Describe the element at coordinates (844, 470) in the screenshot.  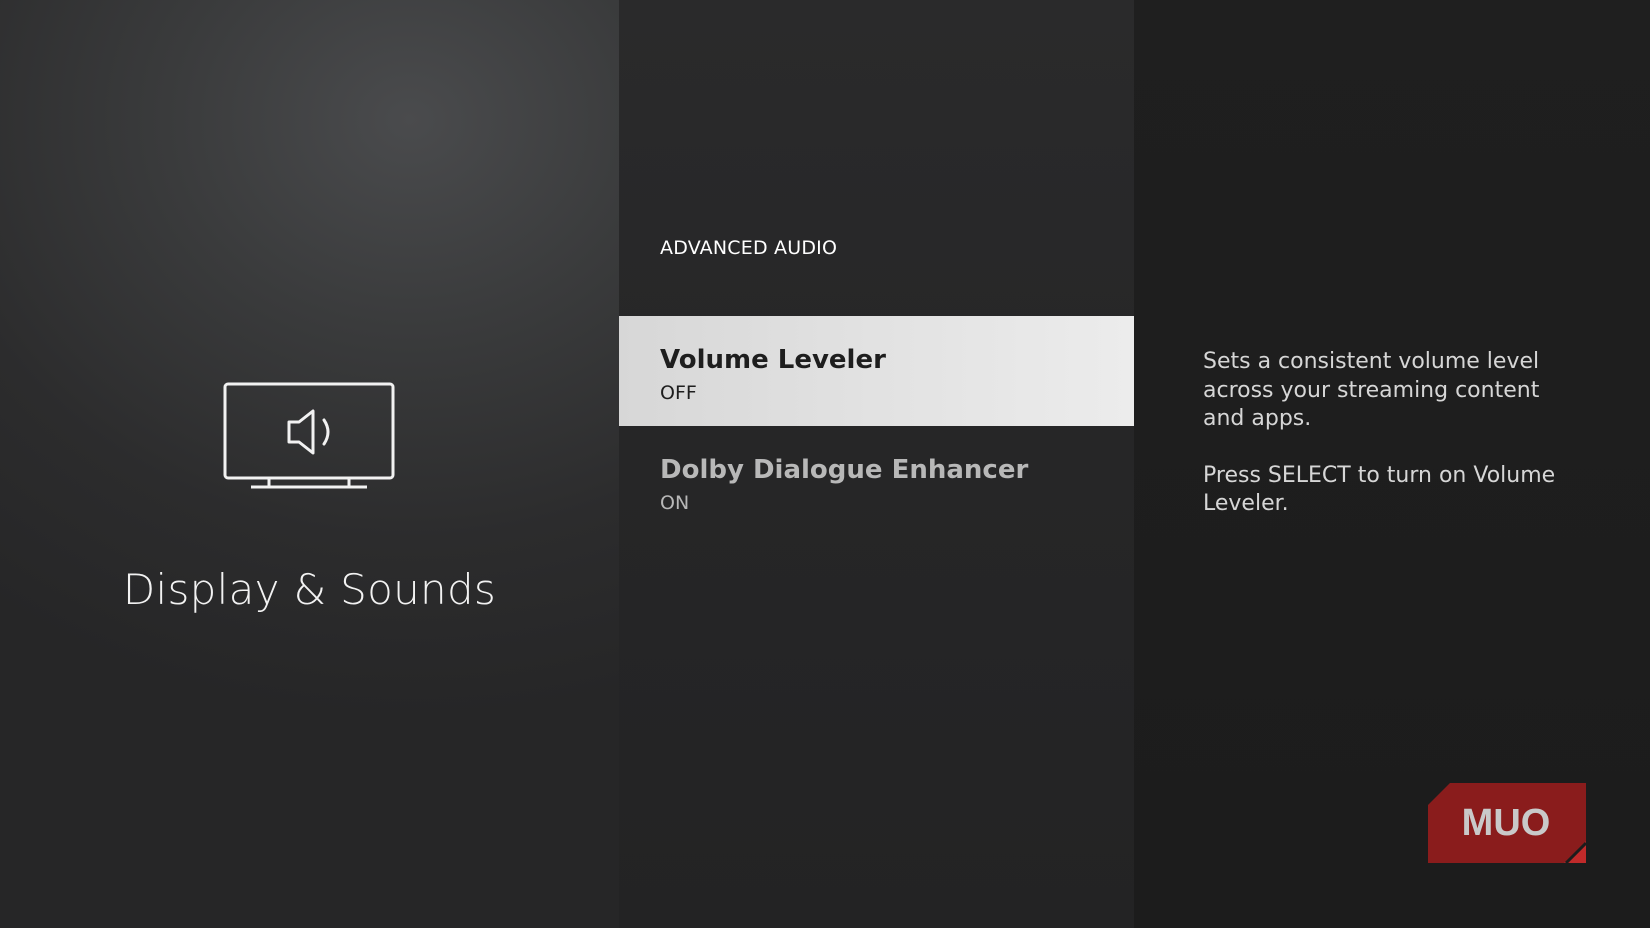
I see `menu-item-label: Dolby Dialogue Enhancer` at that location.